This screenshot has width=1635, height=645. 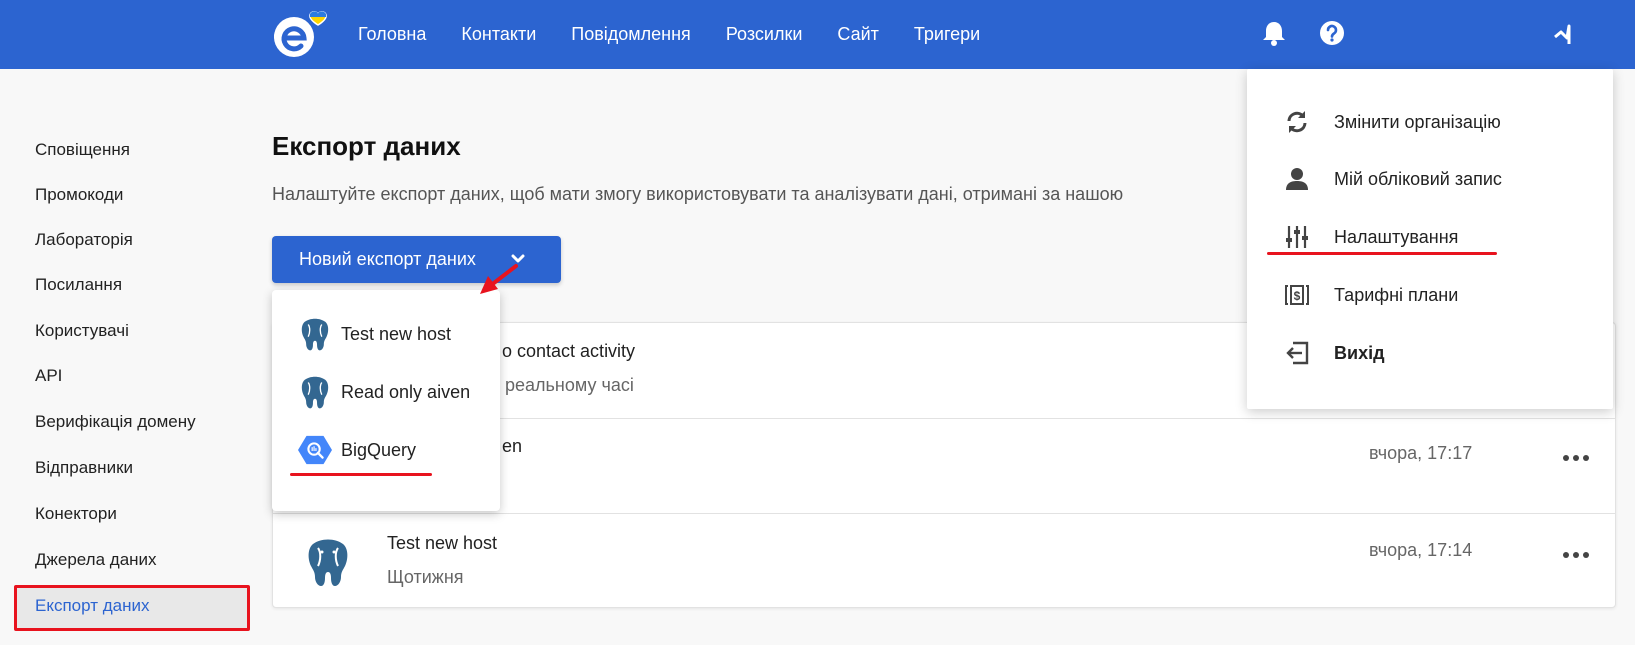 I want to click on dropdown-item-label: Read only aiven, so click(x=406, y=391).